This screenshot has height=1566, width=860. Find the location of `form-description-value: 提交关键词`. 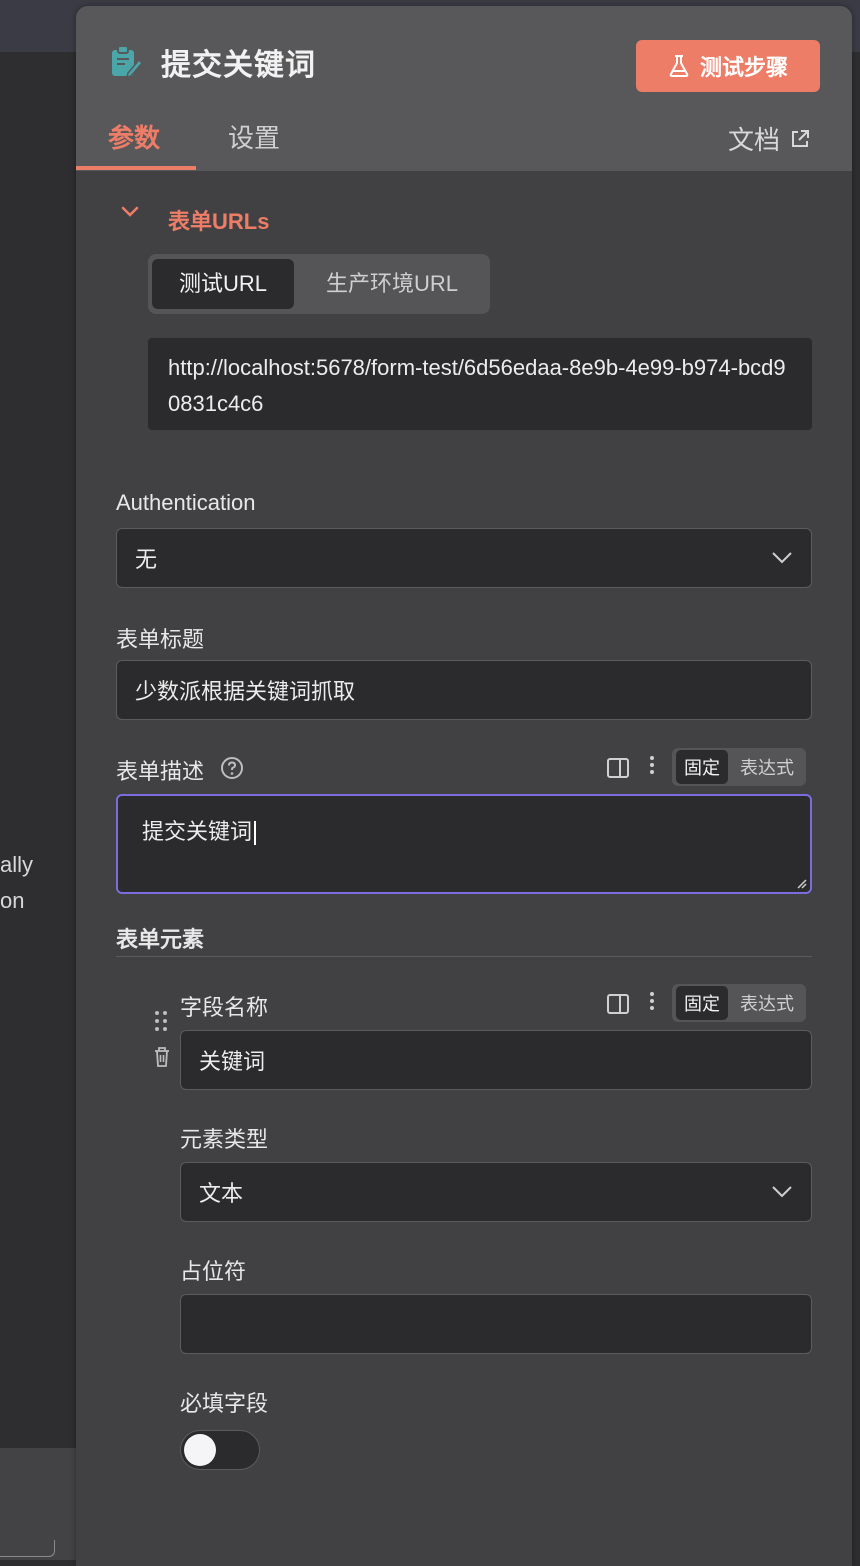

form-description-value: 提交关键词 is located at coordinates (197, 831).